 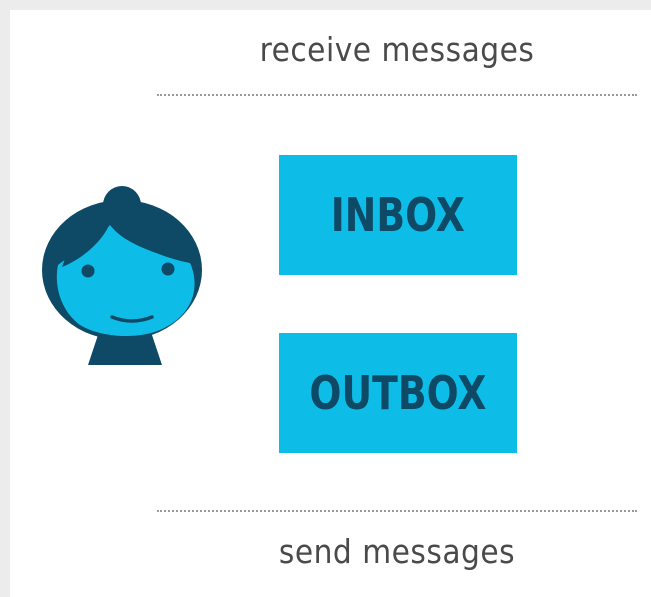 What do you see at coordinates (397, 511) in the screenshot?
I see `bottom-dotted-divider` at bounding box center [397, 511].